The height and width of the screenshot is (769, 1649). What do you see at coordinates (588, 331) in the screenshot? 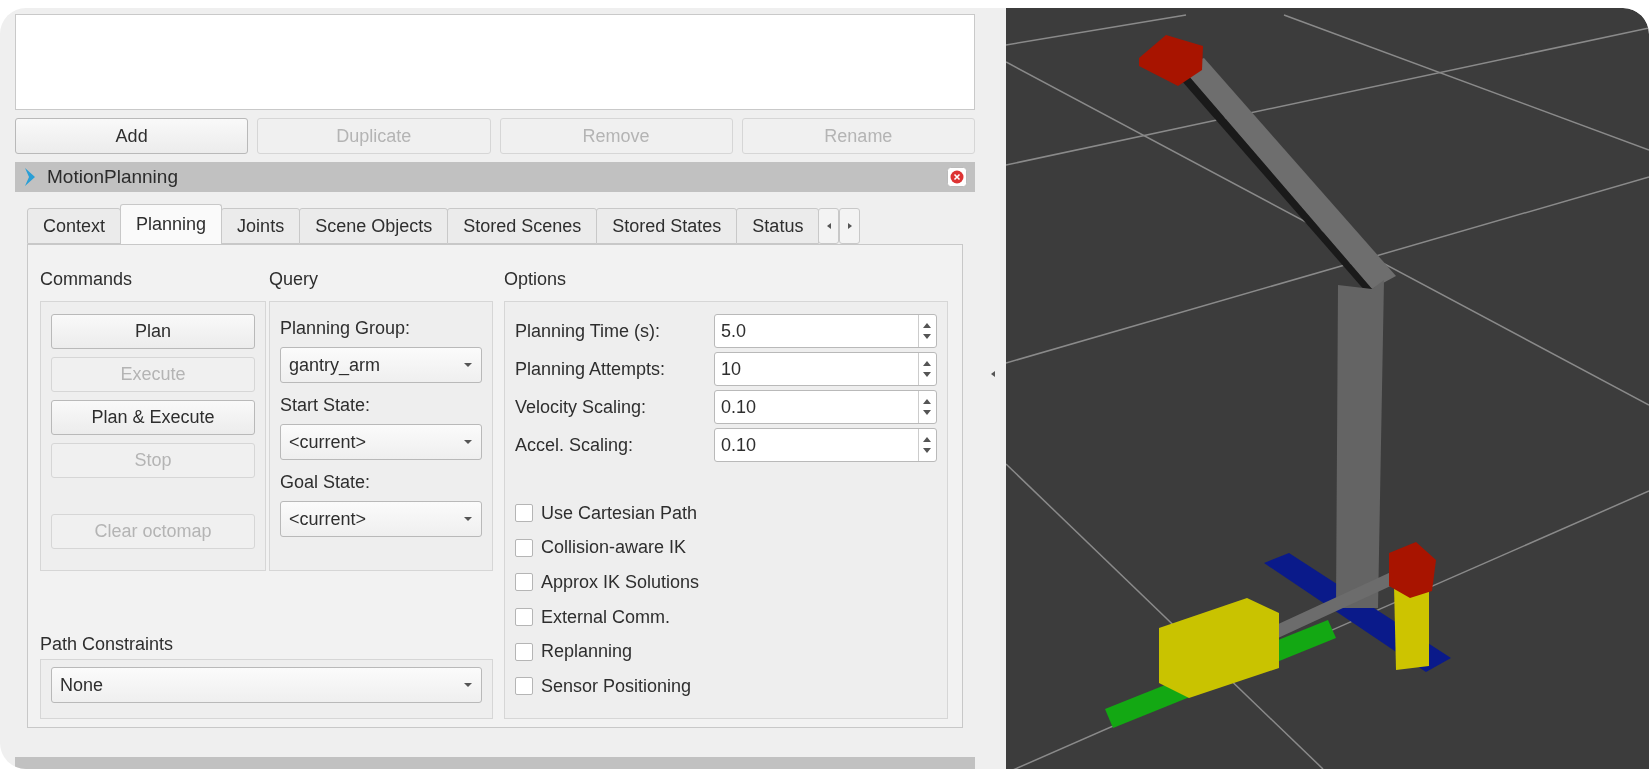
I see `field-label: Planning Time (s):` at bounding box center [588, 331].